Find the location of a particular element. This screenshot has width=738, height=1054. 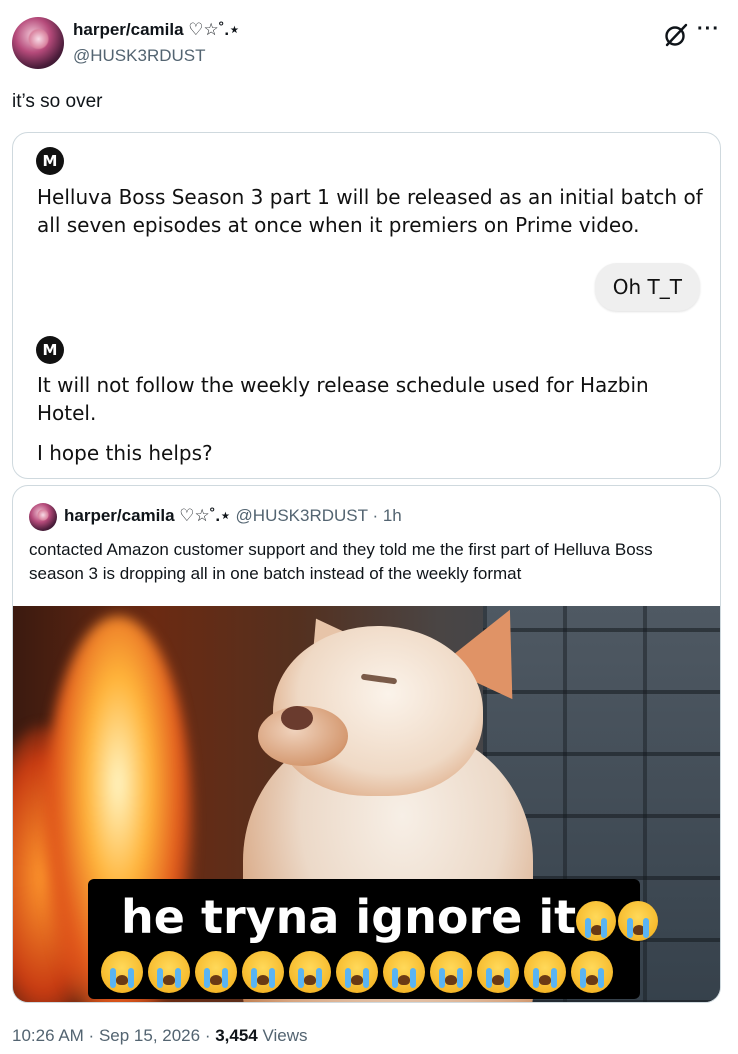

quoted-author-handle: @HUSK3RDUST is located at coordinates (301, 515).